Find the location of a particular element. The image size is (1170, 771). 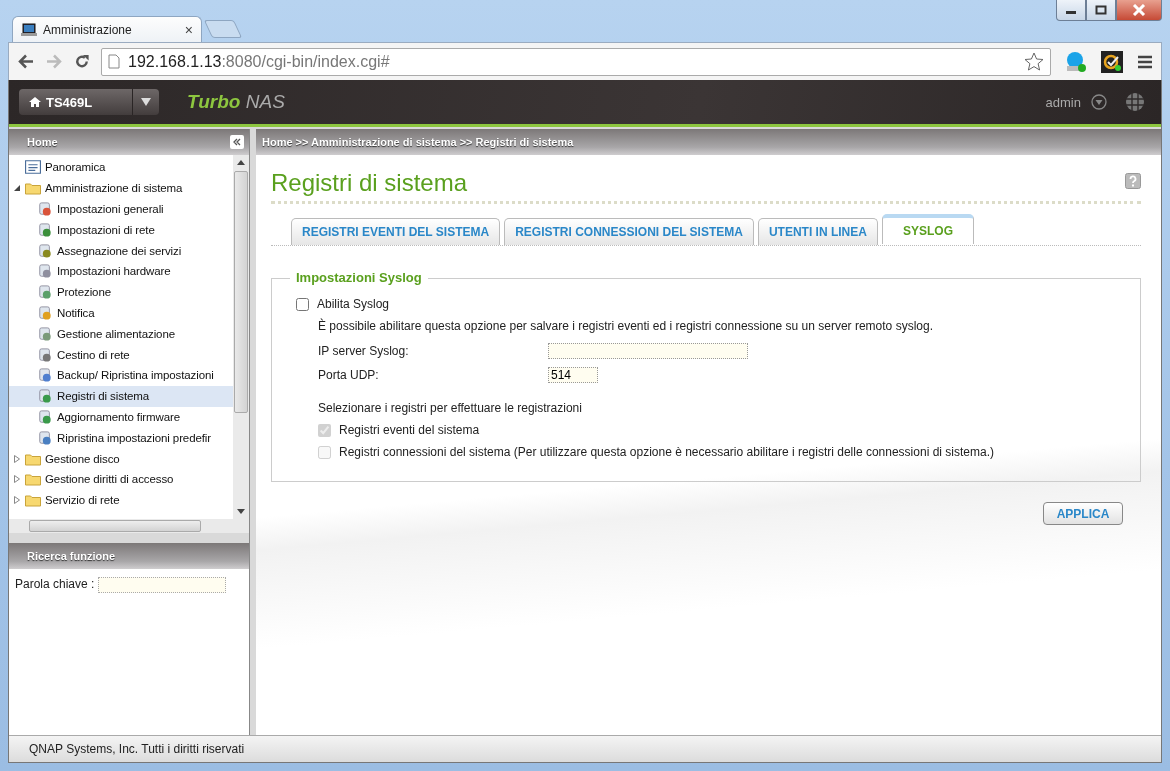

checkbox is located at coordinates (302, 304).